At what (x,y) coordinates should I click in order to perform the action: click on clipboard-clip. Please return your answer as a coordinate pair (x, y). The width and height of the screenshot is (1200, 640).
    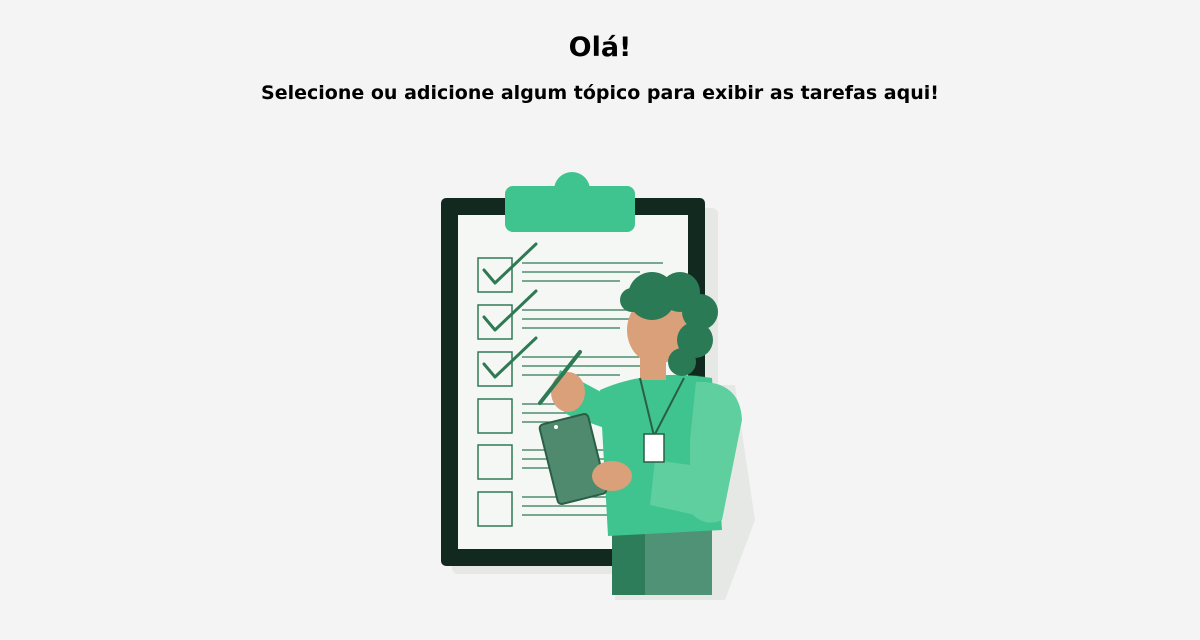
    Looking at the image, I should click on (570, 202).